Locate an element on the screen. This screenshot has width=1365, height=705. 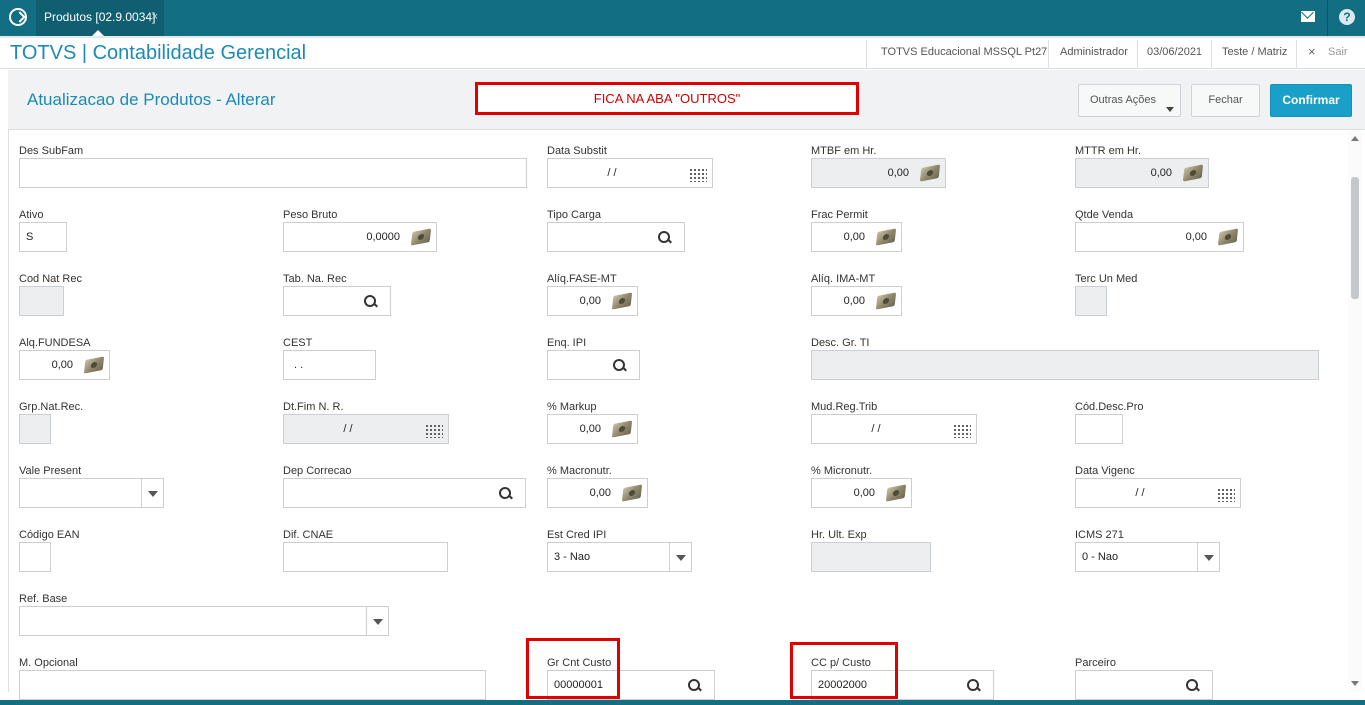
mud-reg-trib-input: / / is located at coordinates (894, 429).